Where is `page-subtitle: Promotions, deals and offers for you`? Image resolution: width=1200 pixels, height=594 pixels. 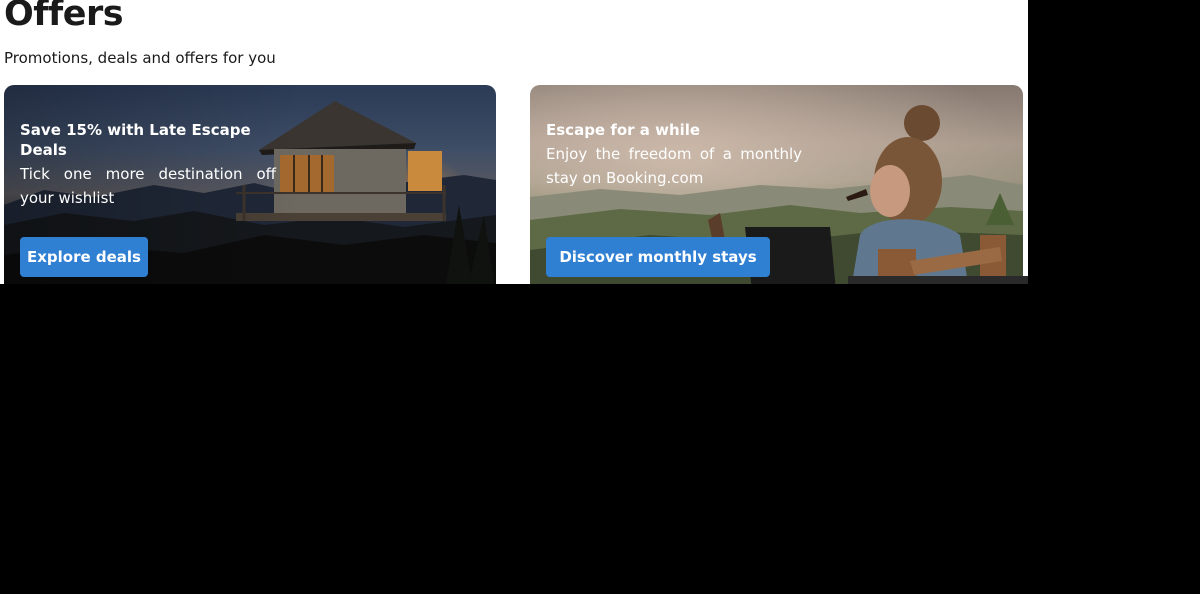
page-subtitle: Promotions, deals and offers for you is located at coordinates (140, 58).